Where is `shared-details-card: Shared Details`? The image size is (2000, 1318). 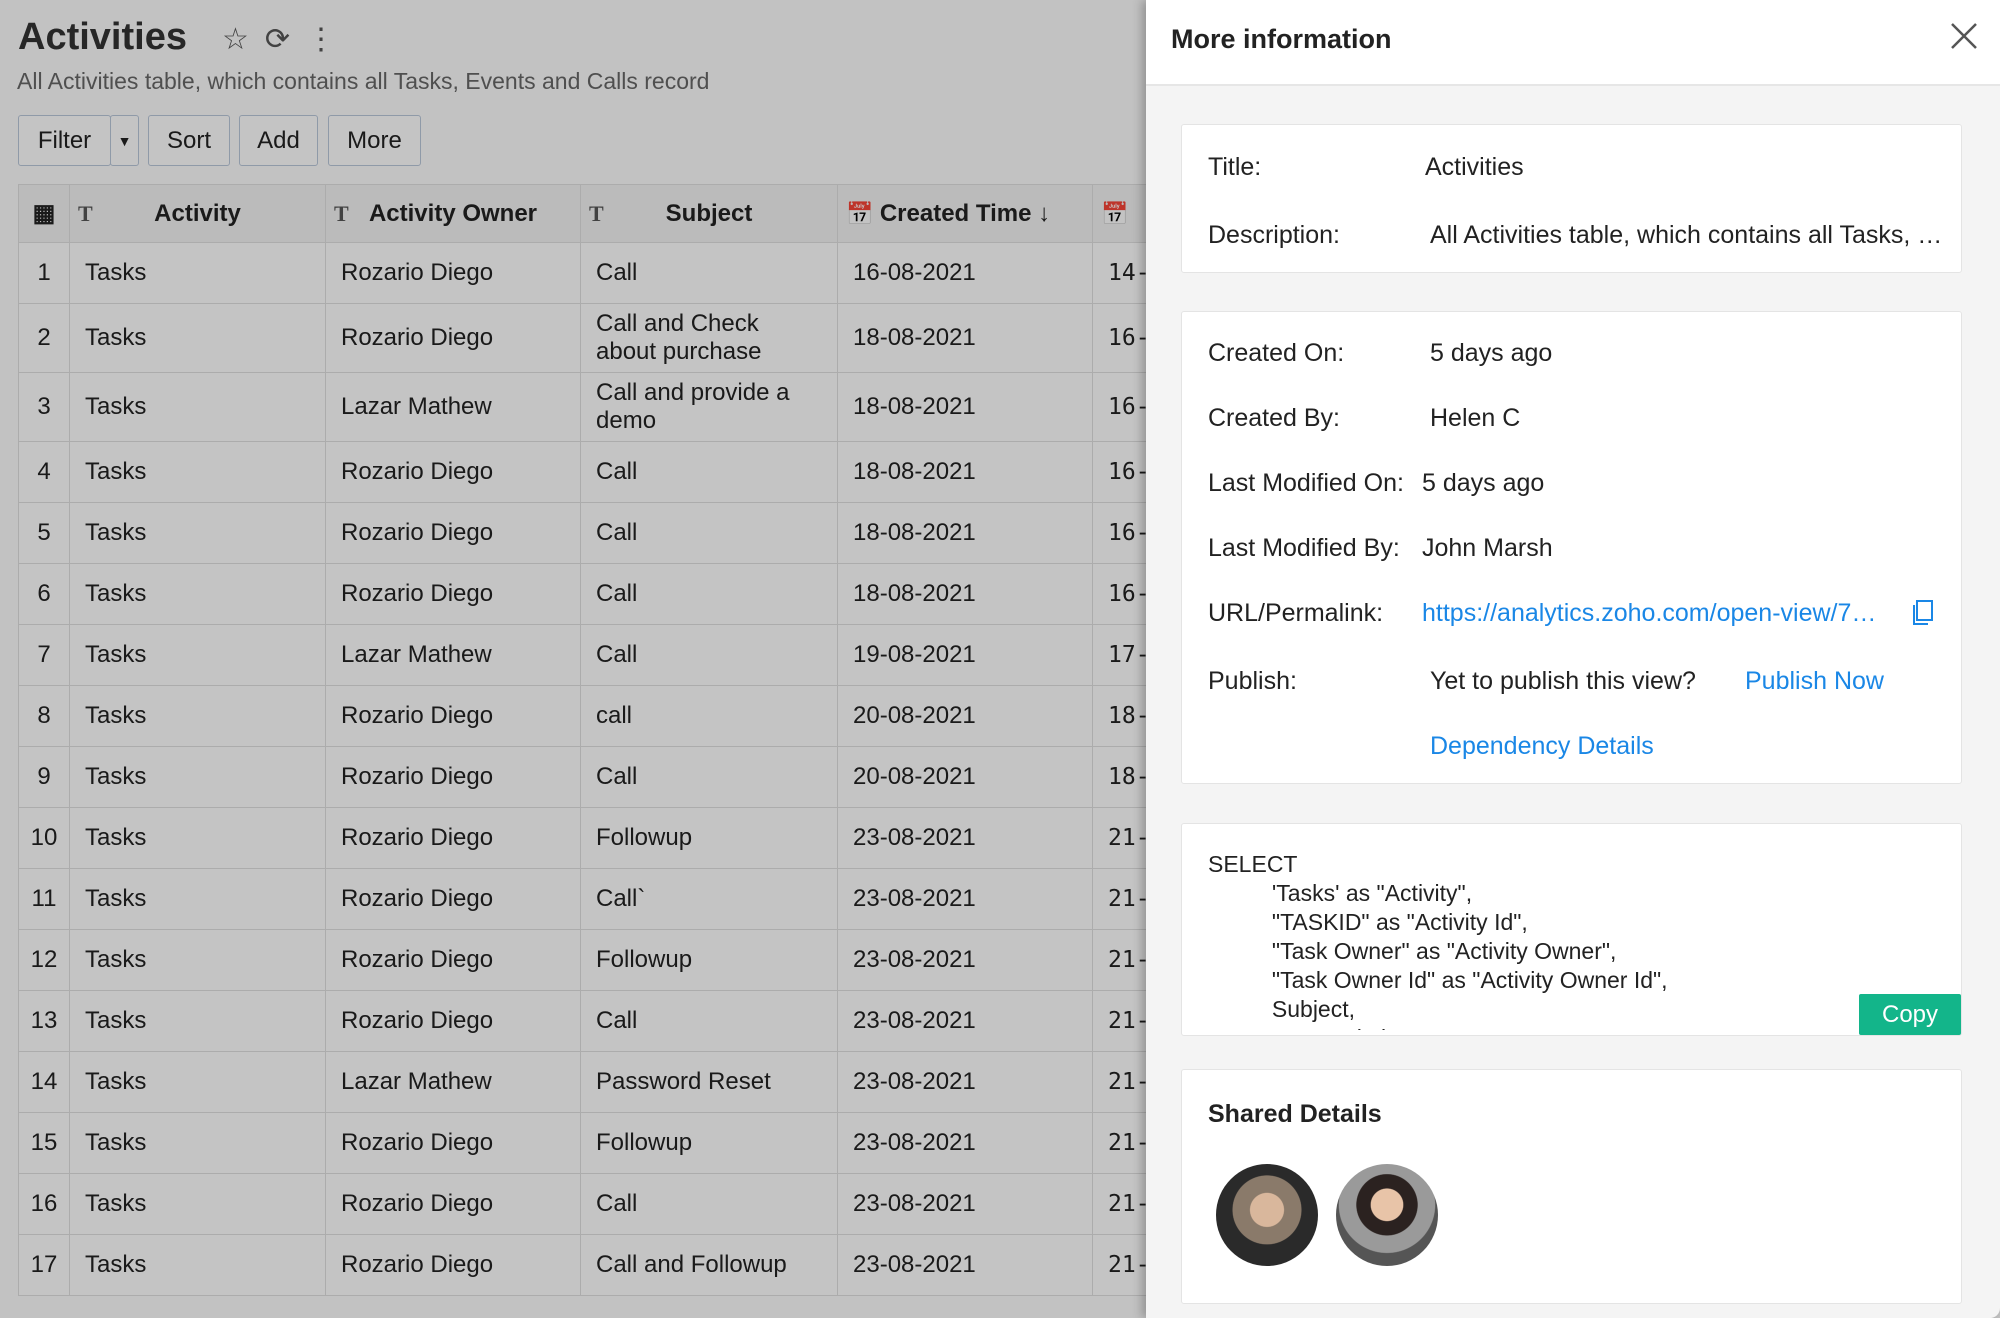 shared-details-card: Shared Details is located at coordinates (1571, 1186).